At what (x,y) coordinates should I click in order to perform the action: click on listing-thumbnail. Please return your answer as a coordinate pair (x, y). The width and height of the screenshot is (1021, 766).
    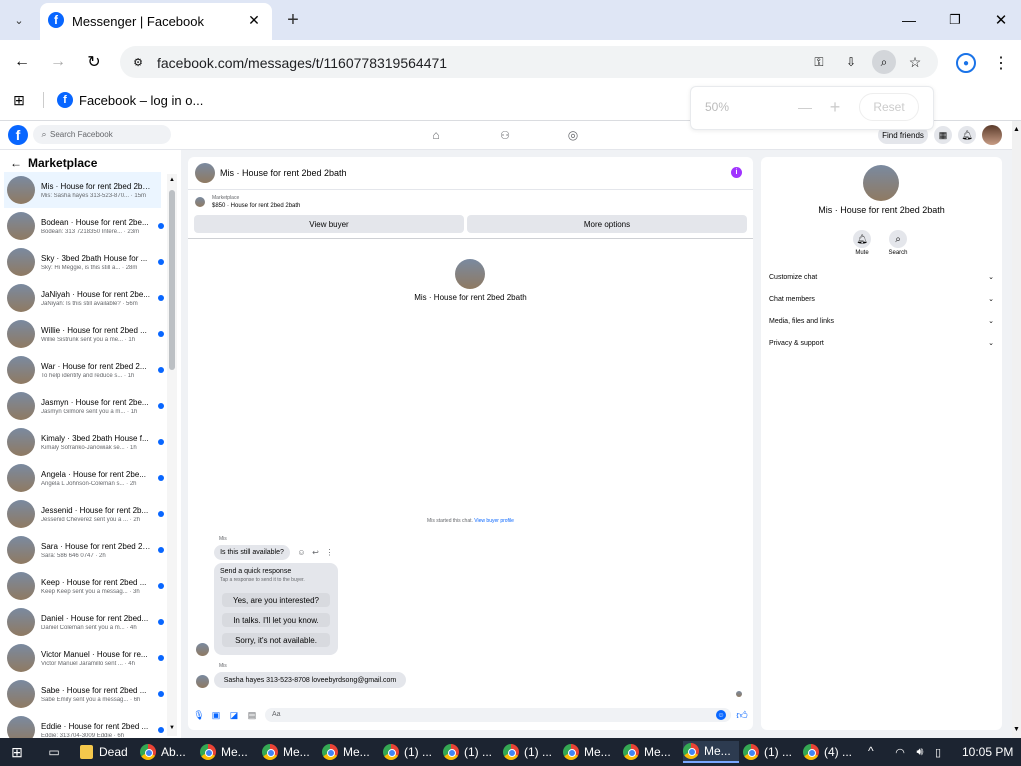
    Looking at the image, I should click on (200, 202).